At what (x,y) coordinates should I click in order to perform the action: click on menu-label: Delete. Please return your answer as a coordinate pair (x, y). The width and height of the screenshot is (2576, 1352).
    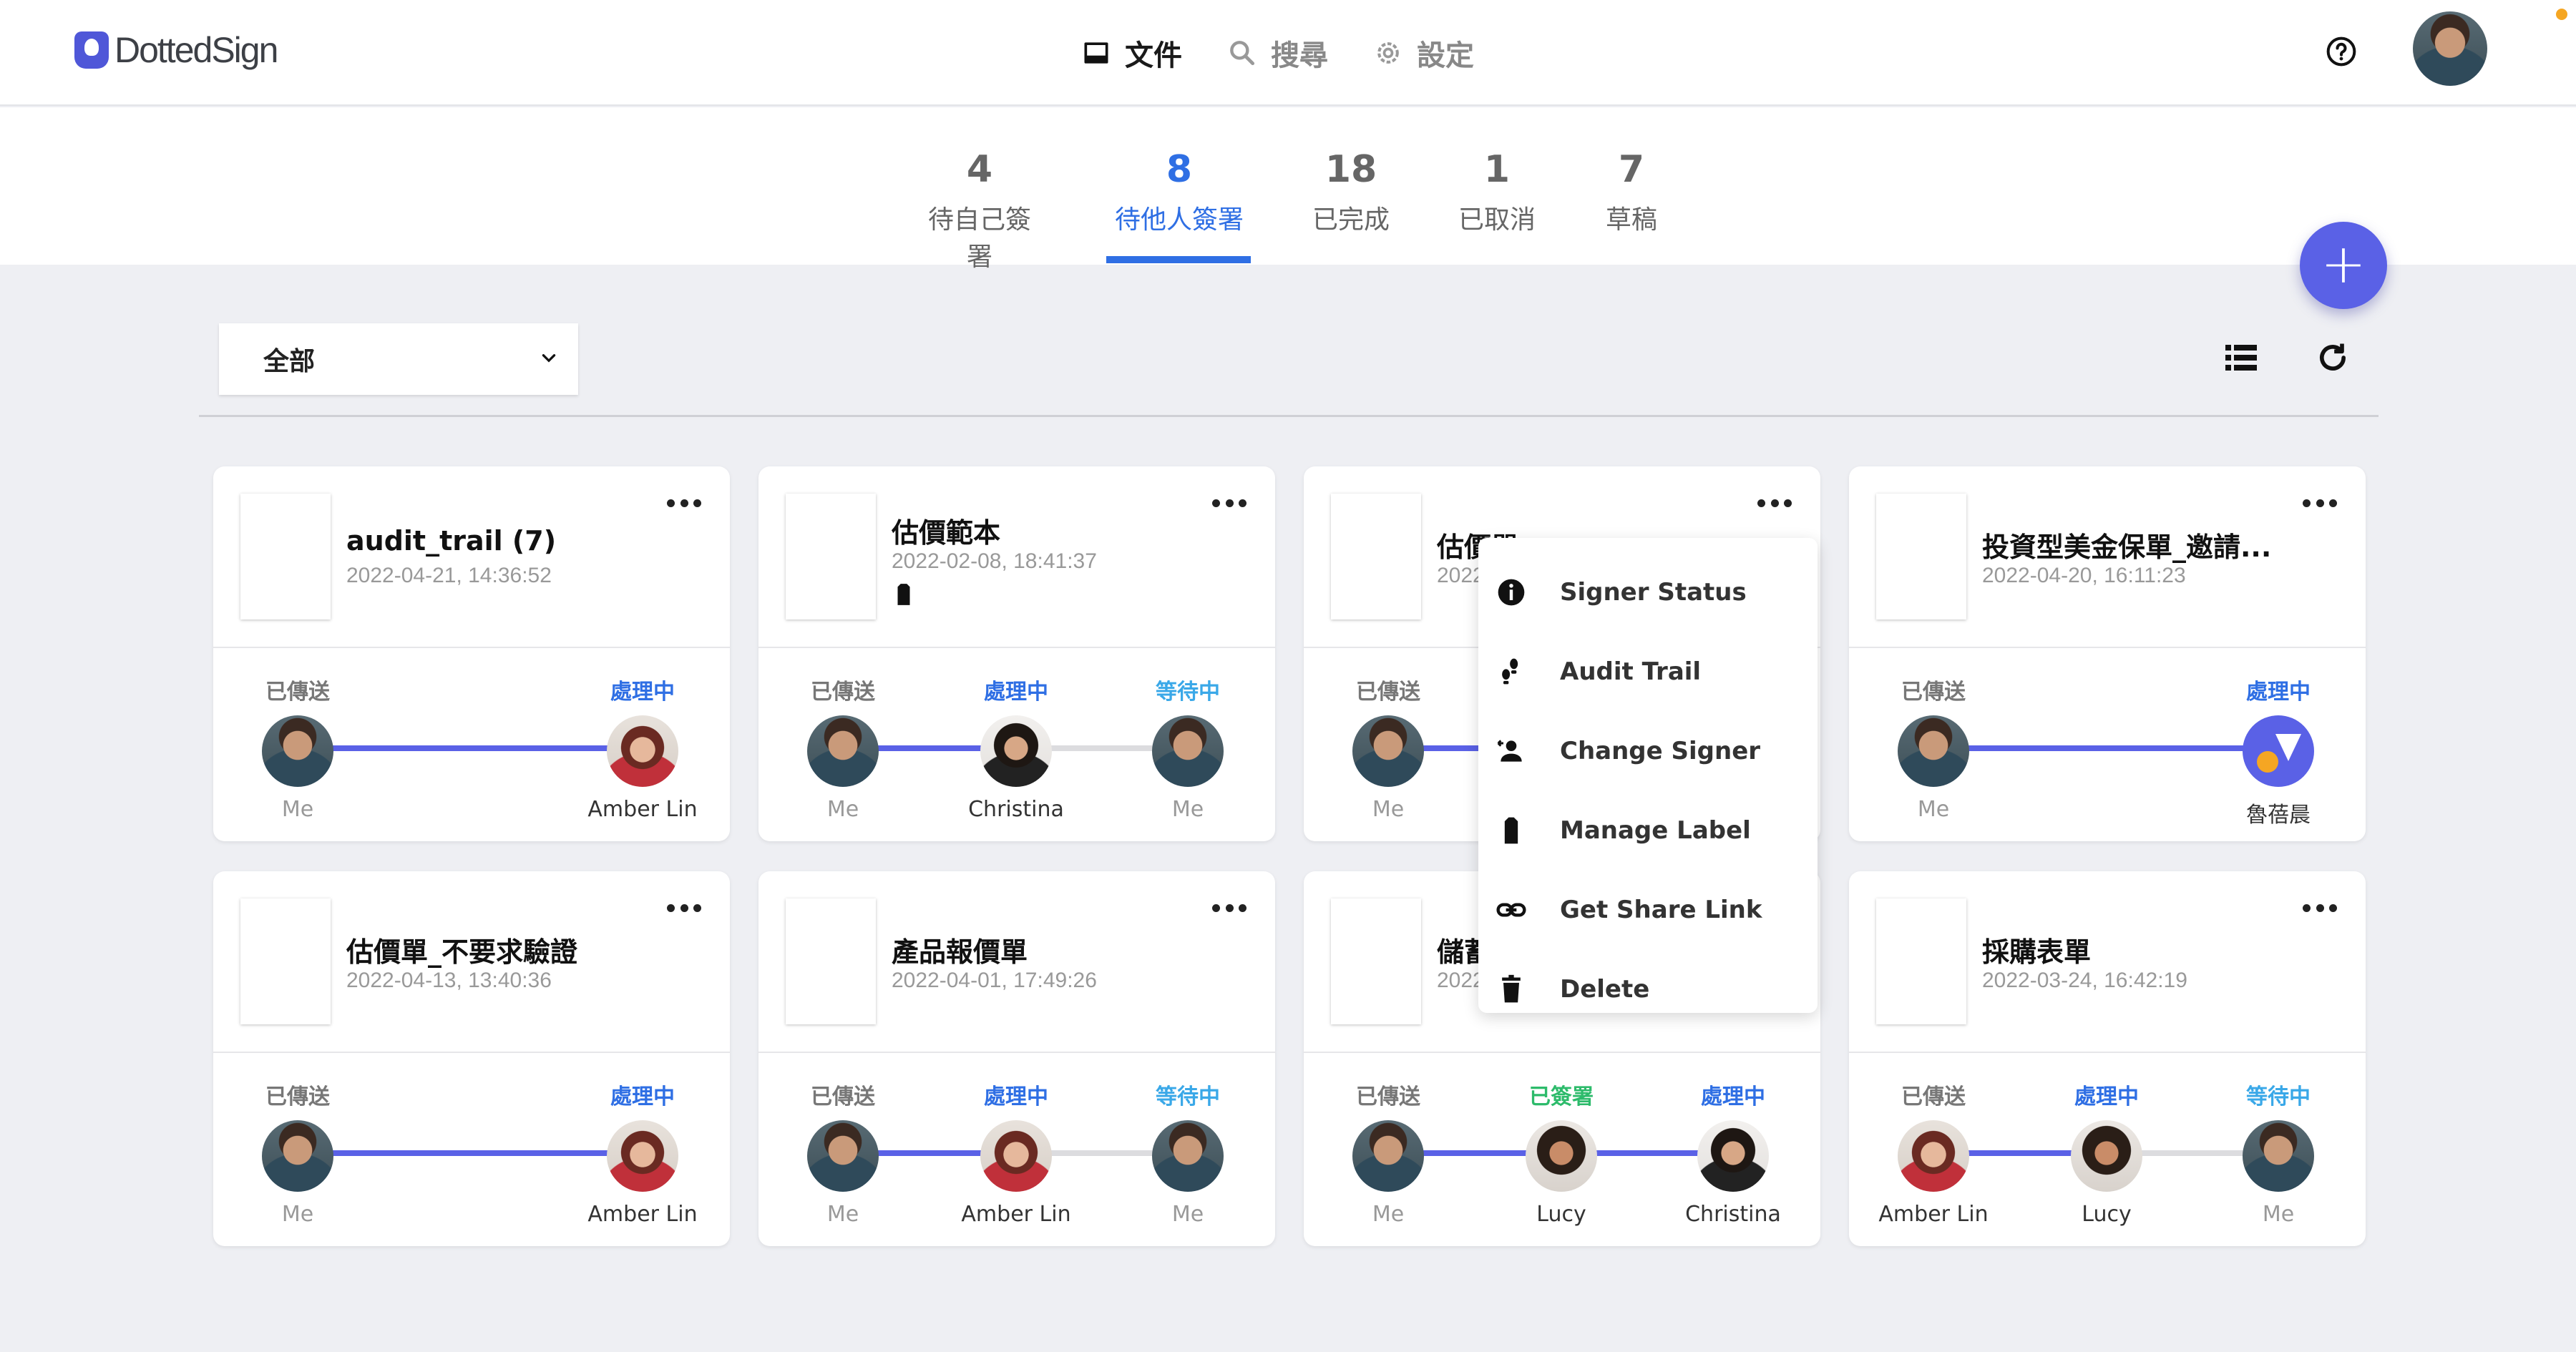
    Looking at the image, I should click on (1605, 989).